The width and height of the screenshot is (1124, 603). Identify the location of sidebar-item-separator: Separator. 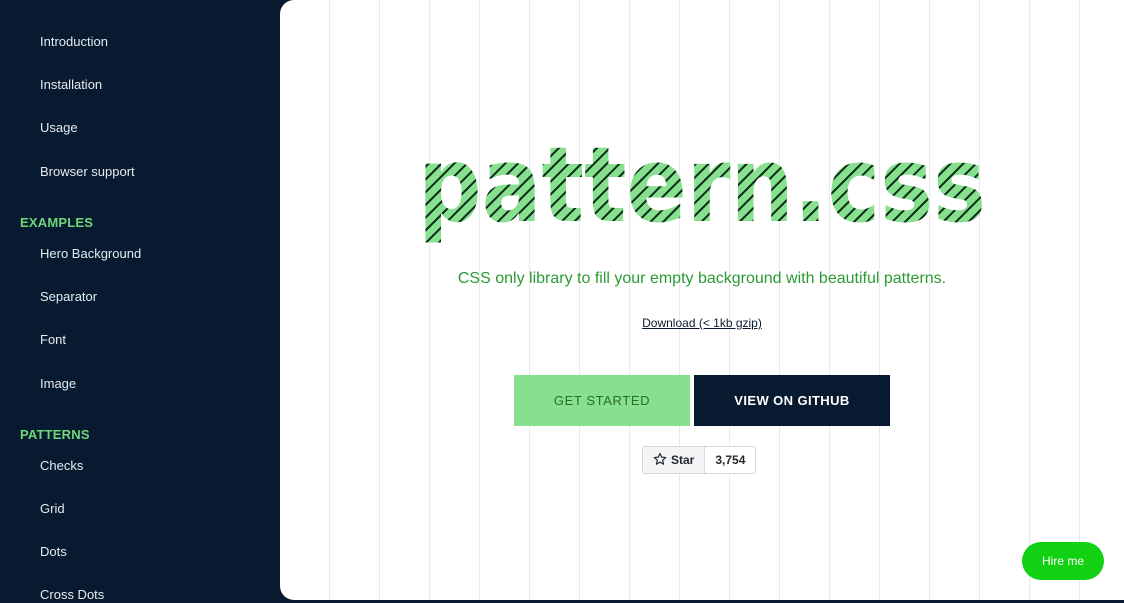
(68, 297).